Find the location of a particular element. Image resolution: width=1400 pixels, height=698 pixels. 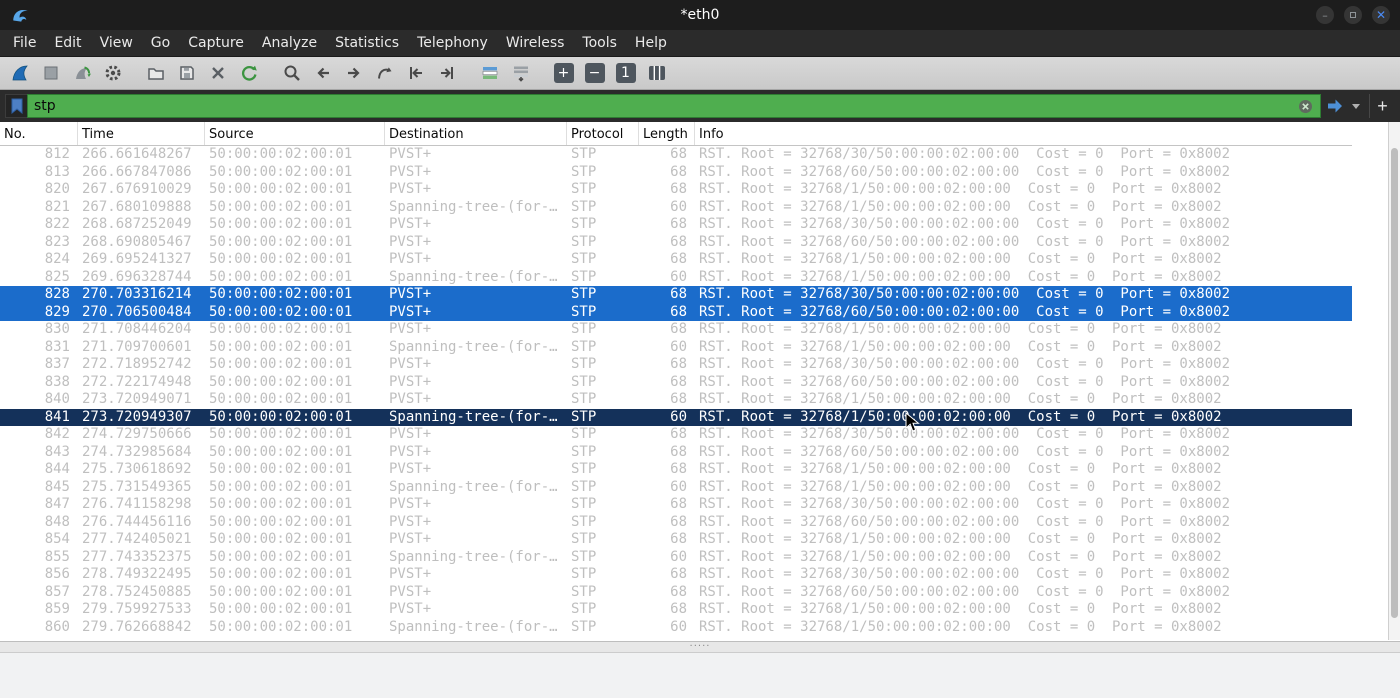

filter-apply-button is located at coordinates (1335, 106).